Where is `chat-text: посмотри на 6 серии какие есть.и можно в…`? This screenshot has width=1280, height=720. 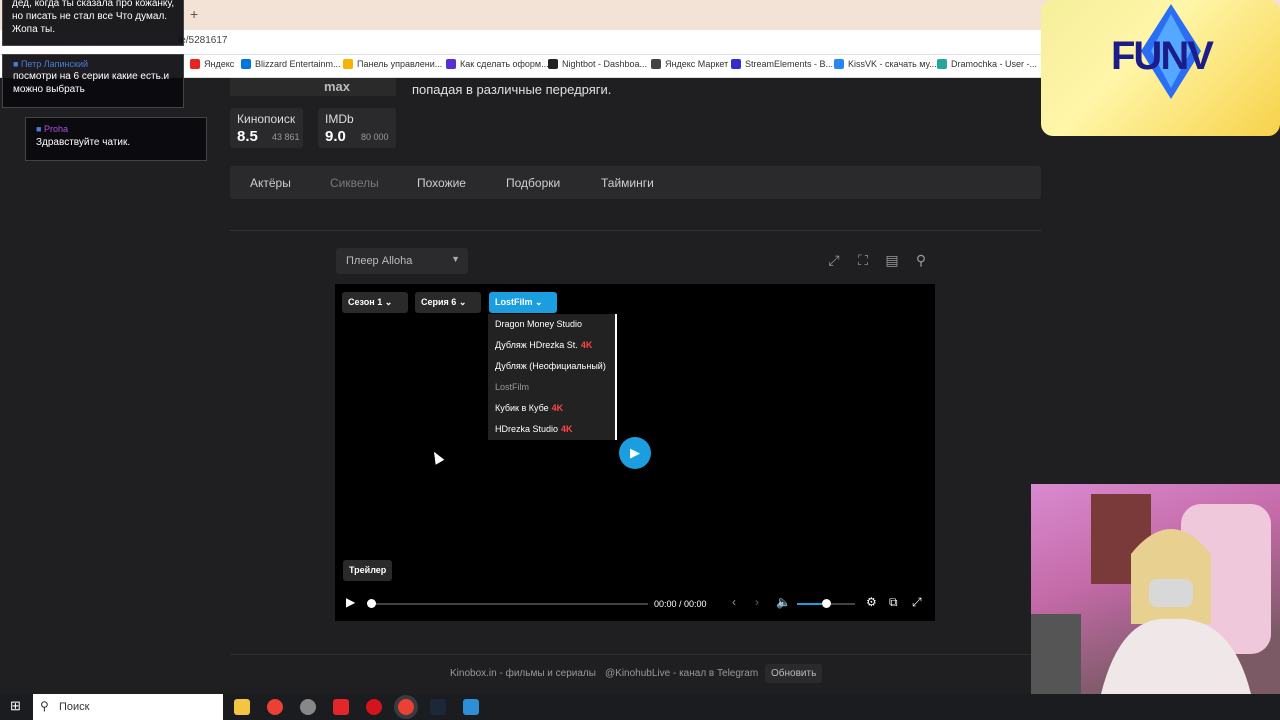 chat-text: посмотри на 6 серии какие есть.и можно в… is located at coordinates (91, 83).